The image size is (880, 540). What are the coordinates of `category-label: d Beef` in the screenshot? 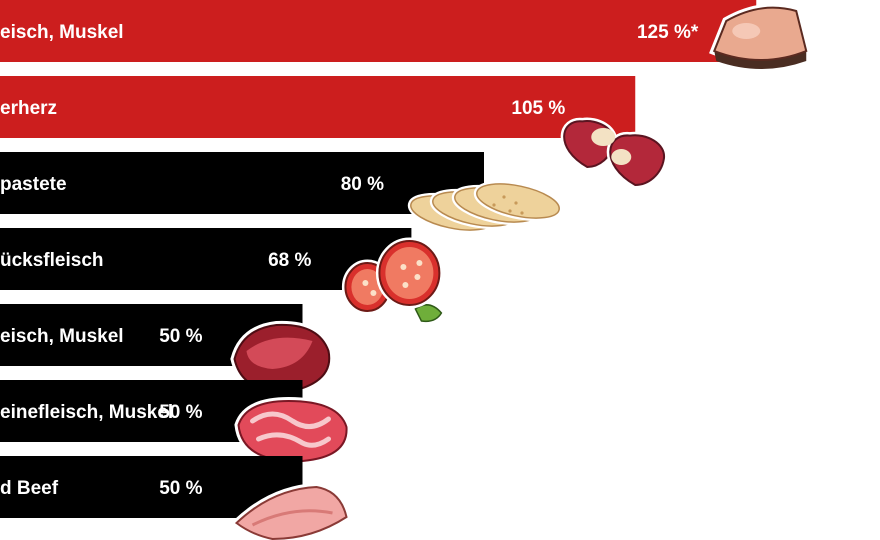 It's located at (29, 488).